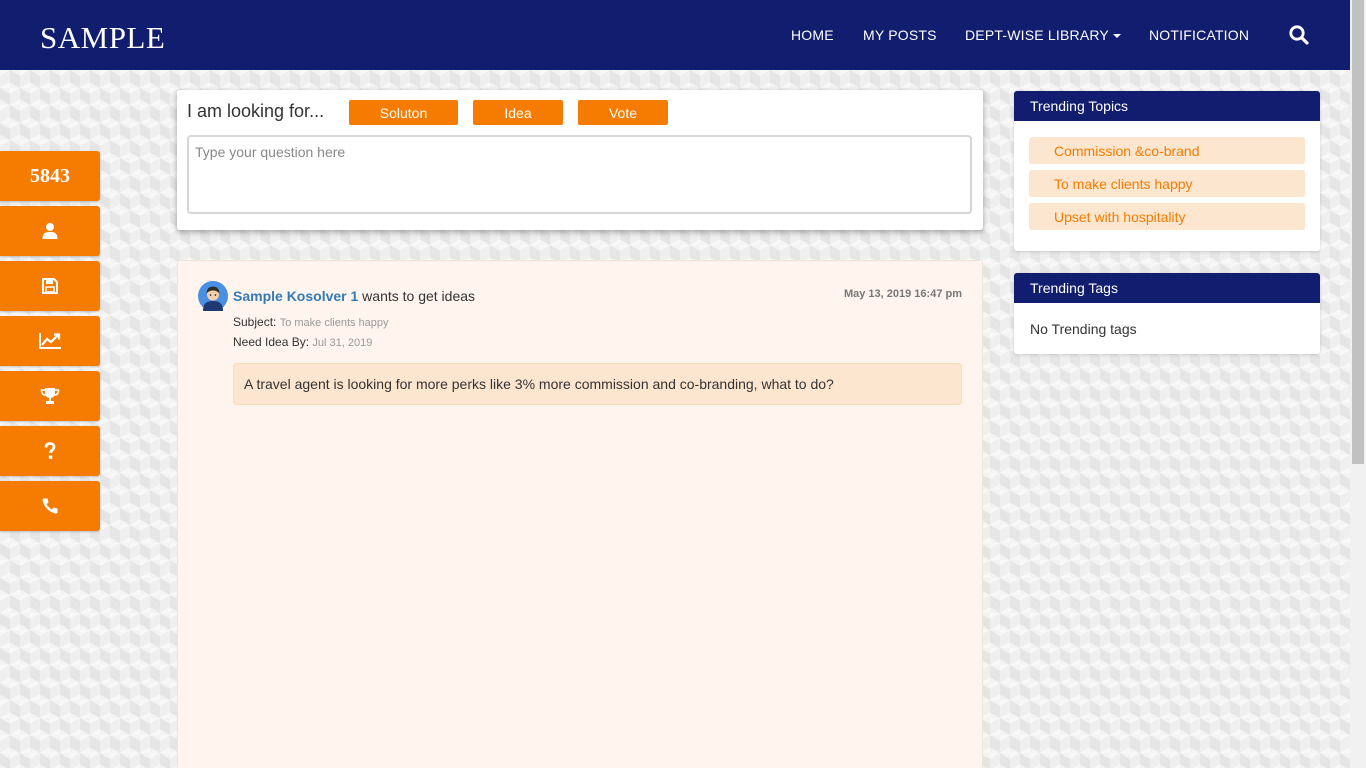 The width and height of the screenshot is (1366, 768). I want to click on user-icon, so click(50, 231).